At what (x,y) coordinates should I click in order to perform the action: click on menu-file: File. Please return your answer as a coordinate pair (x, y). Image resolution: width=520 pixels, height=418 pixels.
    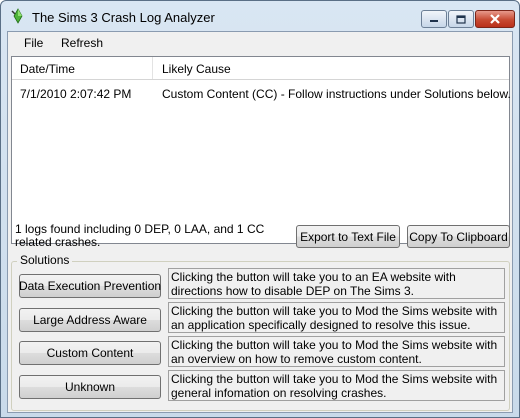
    Looking at the image, I should click on (33, 43).